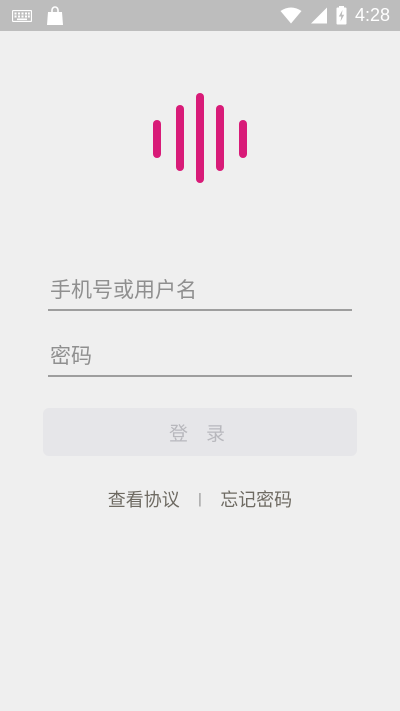 This screenshot has width=400, height=711. I want to click on password-field, so click(200, 357).